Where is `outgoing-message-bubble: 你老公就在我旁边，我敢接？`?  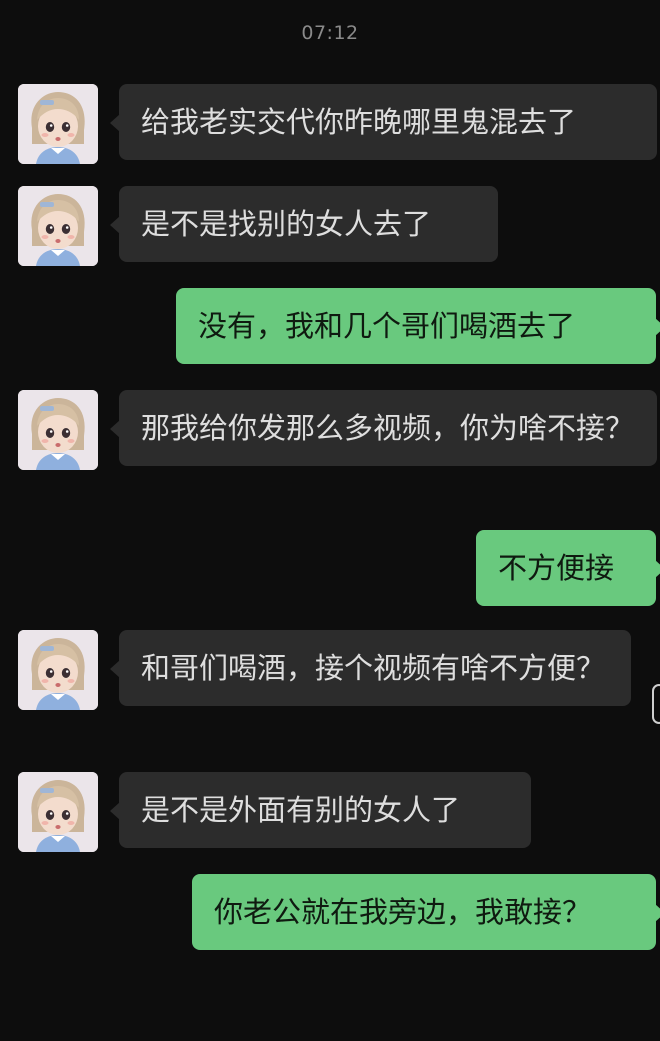 outgoing-message-bubble: 你老公就在我旁边，我敢接？ is located at coordinates (426, 912).